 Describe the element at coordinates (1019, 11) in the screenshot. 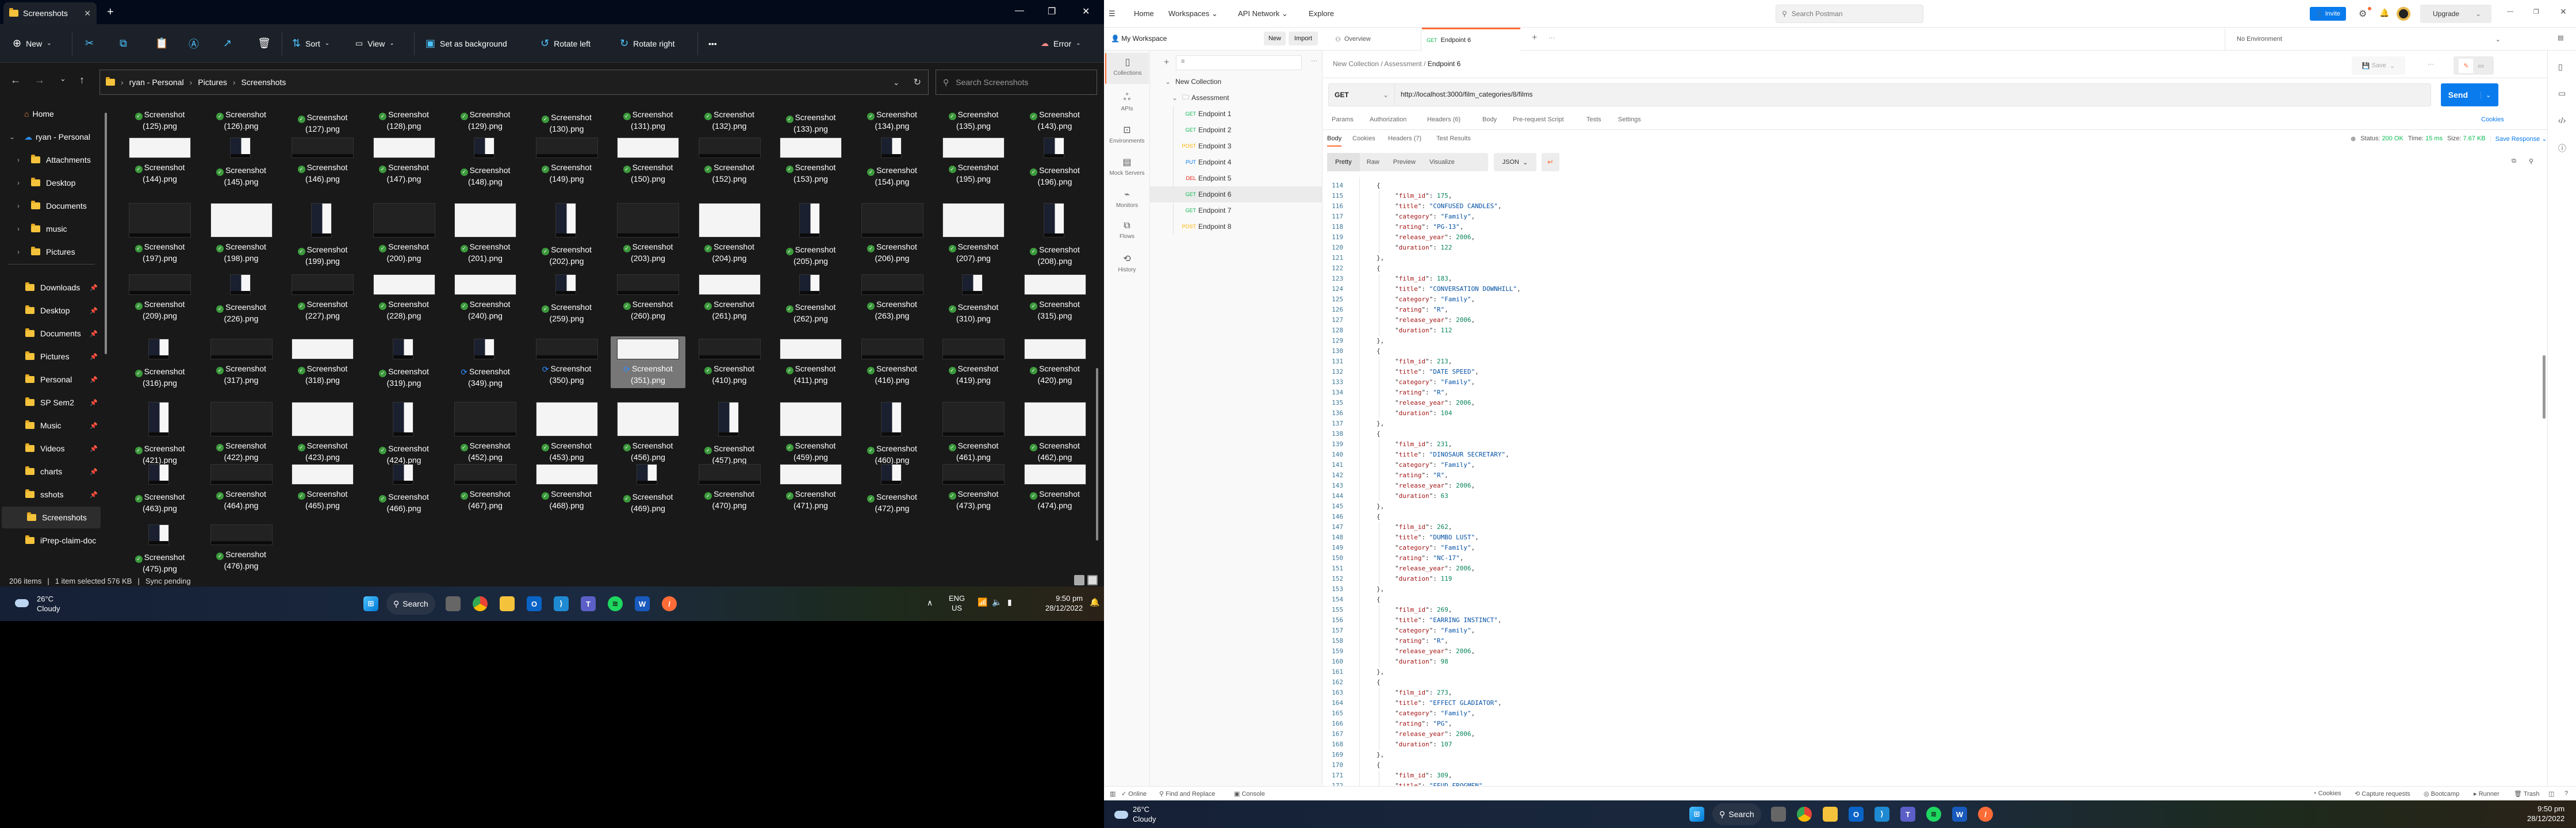

I see `minimize-button: —` at that location.